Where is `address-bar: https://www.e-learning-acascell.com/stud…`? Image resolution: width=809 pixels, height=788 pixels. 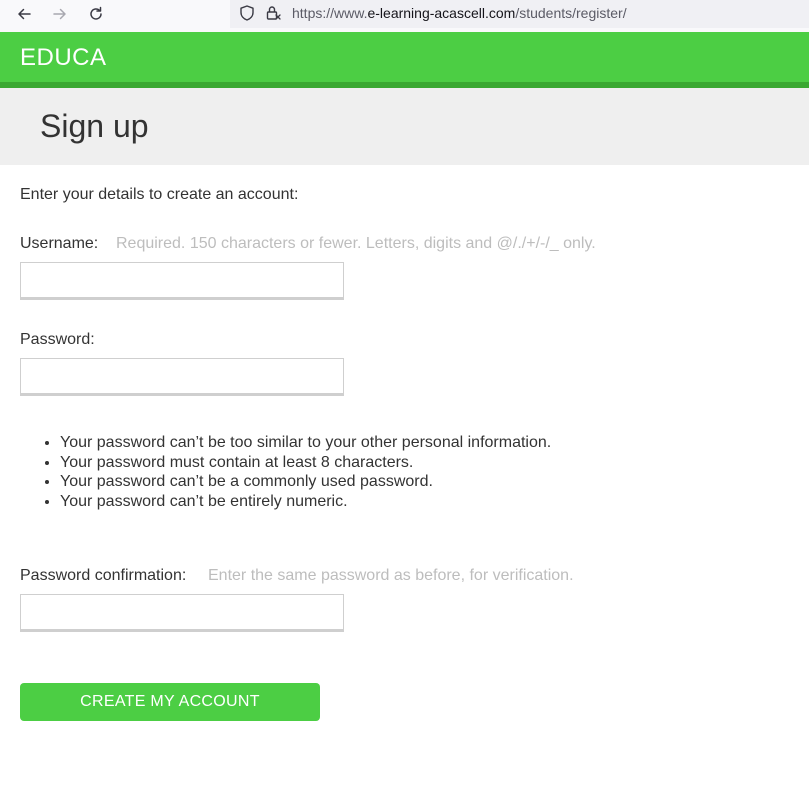 address-bar: https://www.e-learning-acascell.com/stud… is located at coordinates (519, 14).